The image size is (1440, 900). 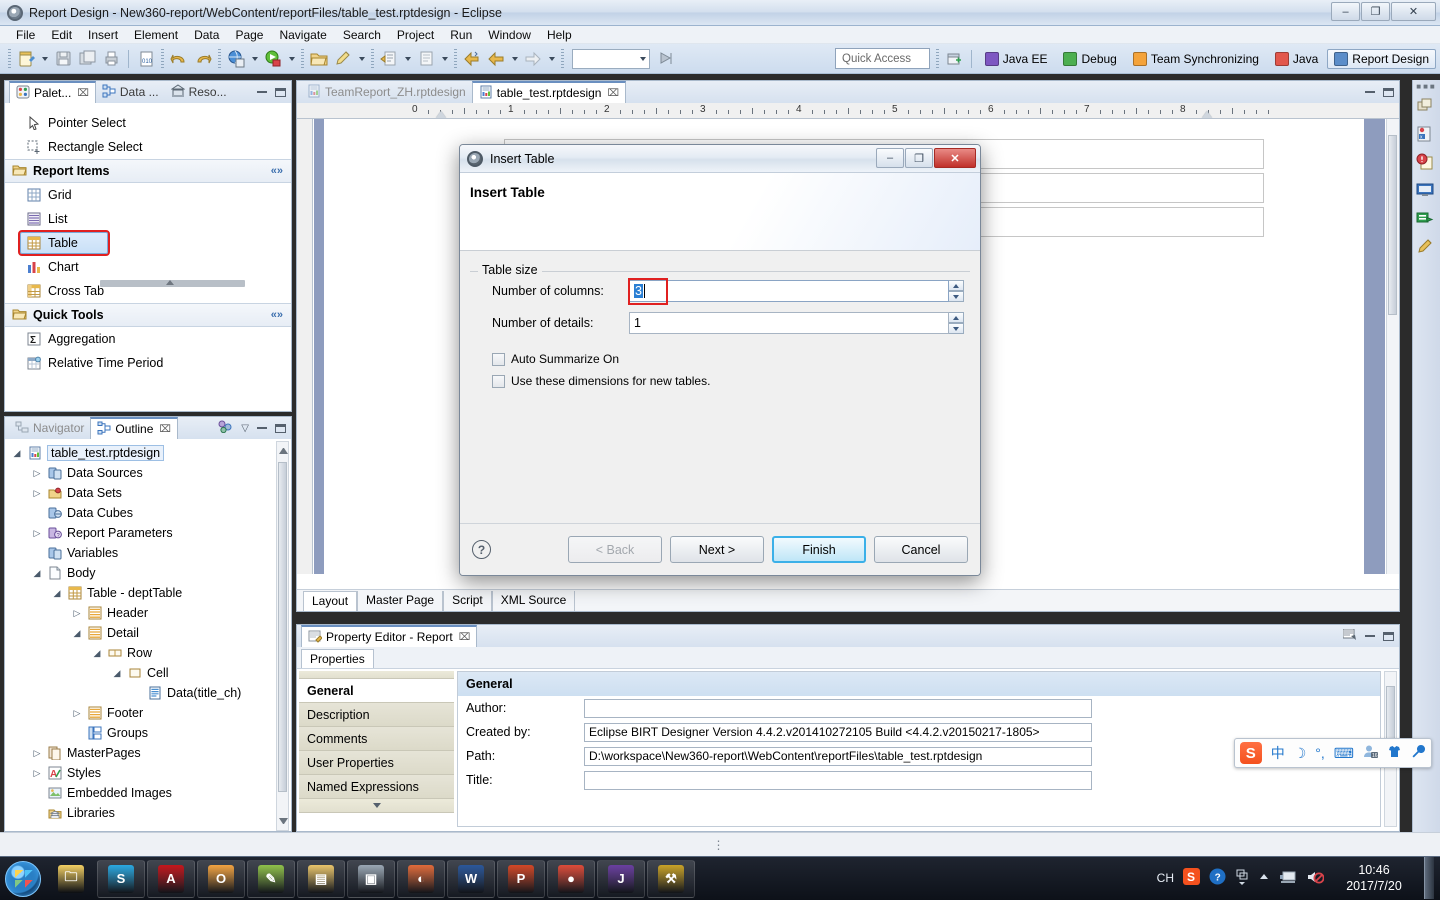 I want to click on tree-node-table-depttable: ◢ Table - deptTable, so click(x=148, y=593).